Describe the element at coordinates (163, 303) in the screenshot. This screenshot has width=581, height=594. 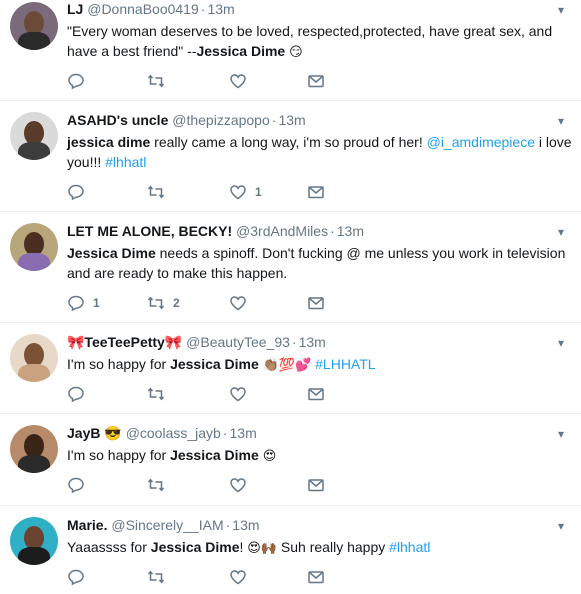
I see `retweet-button: 2` at that location.